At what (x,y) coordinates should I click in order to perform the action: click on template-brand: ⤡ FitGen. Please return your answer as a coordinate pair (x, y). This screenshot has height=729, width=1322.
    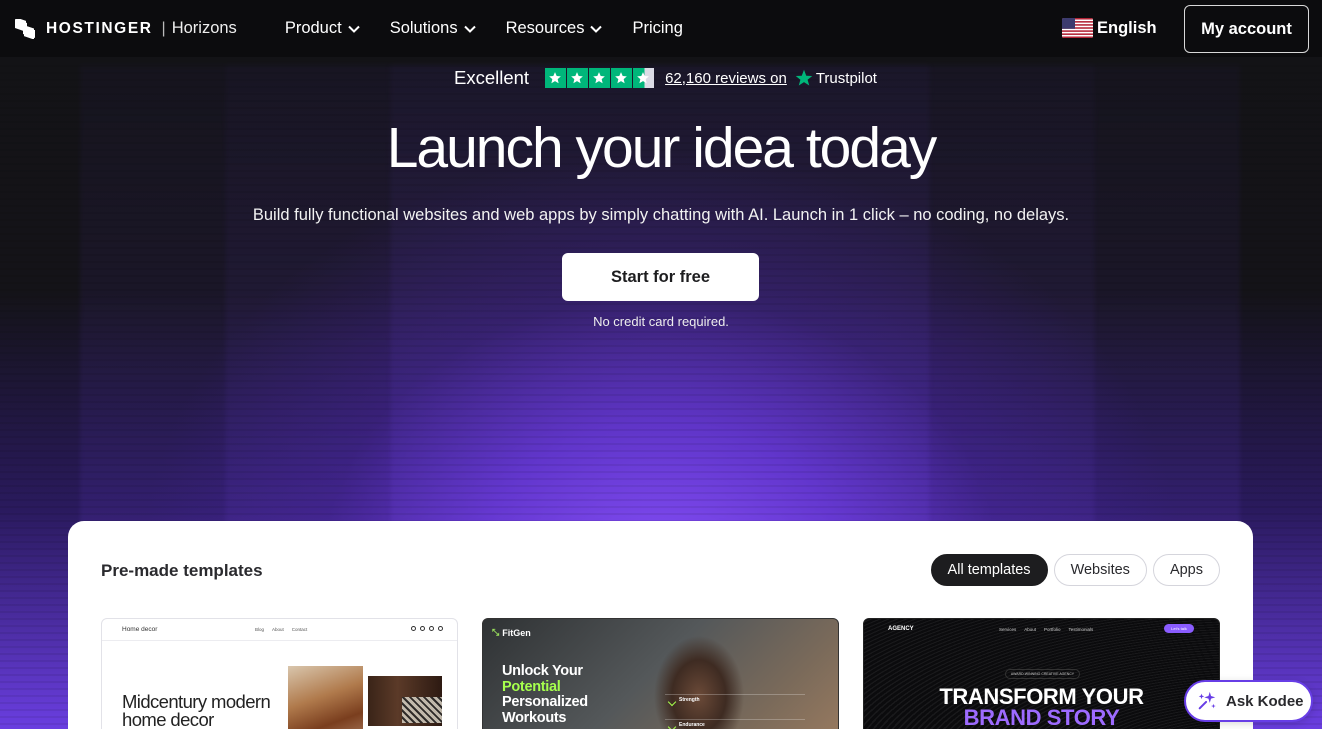
    Looking at the image, I should click on (511, 632).